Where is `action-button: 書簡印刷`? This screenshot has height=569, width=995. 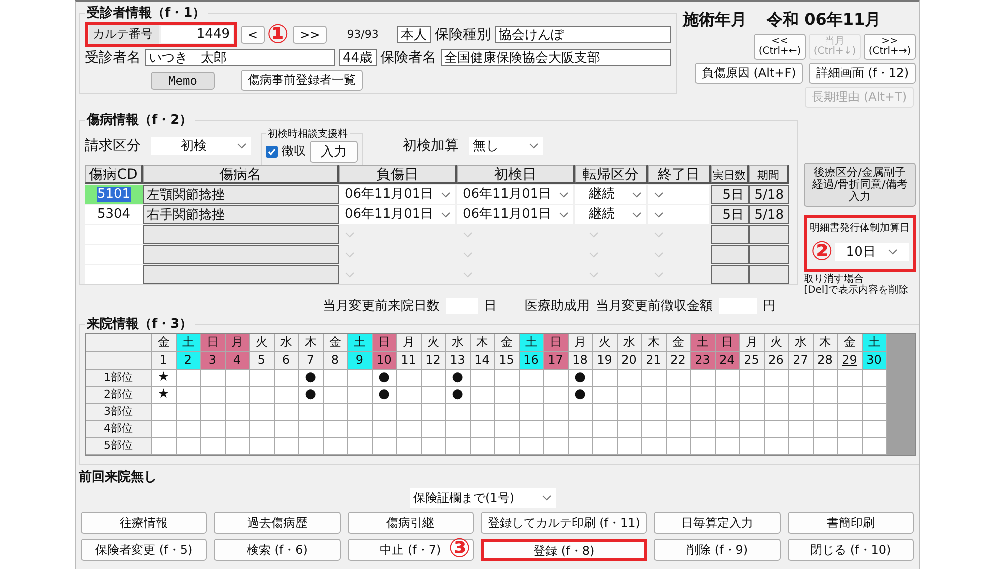 action-button: 書簡印刷 is located at coordinates (851, 523).